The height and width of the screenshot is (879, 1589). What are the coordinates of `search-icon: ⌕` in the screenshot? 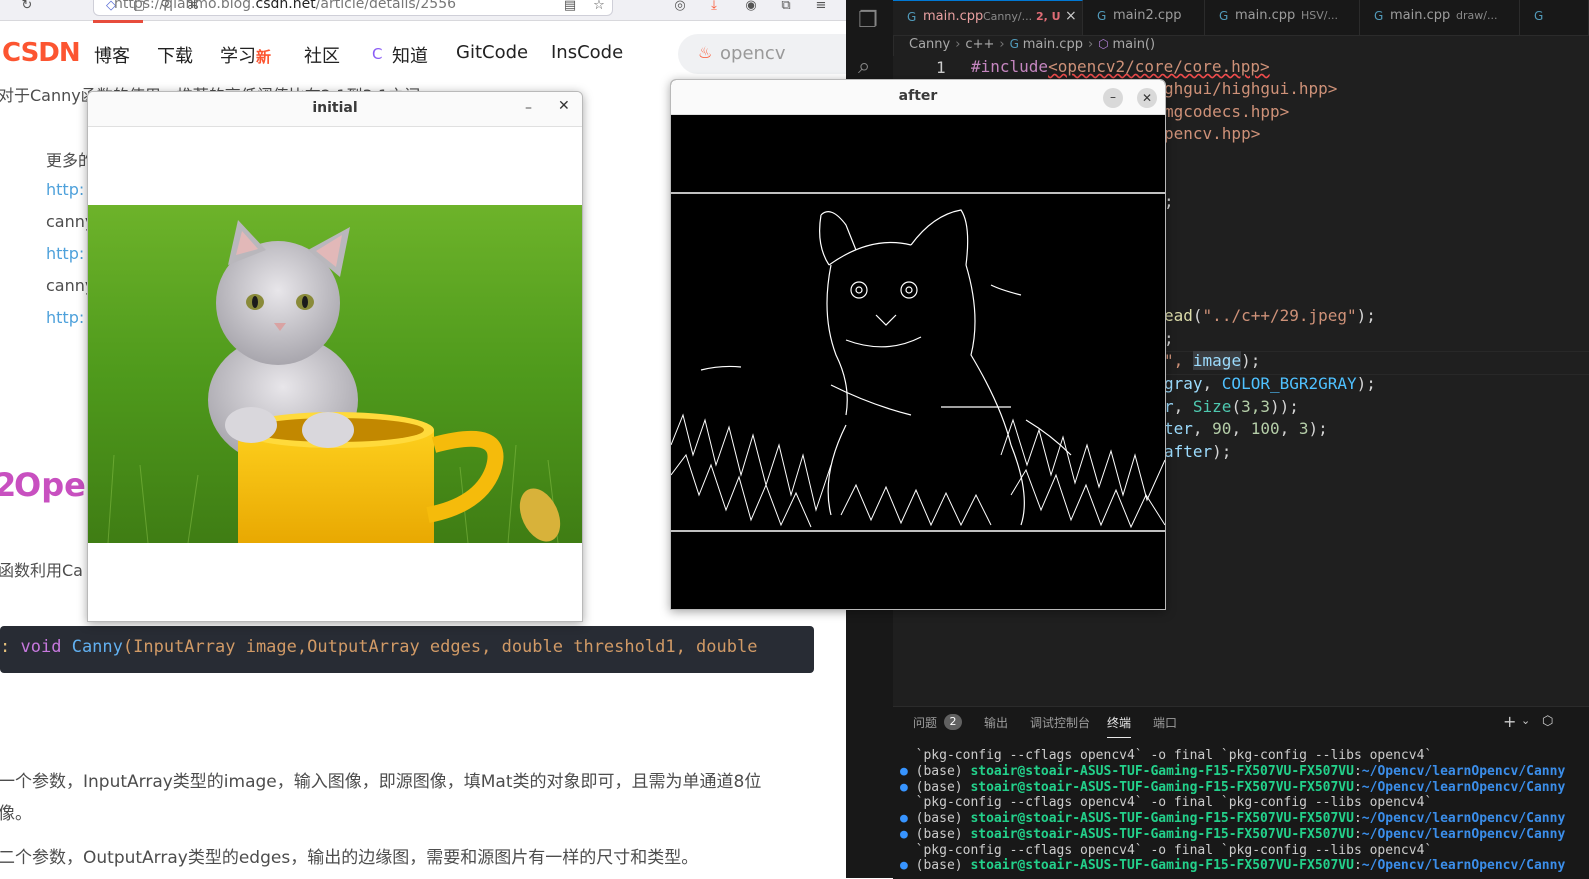 It's located at (864, 66).